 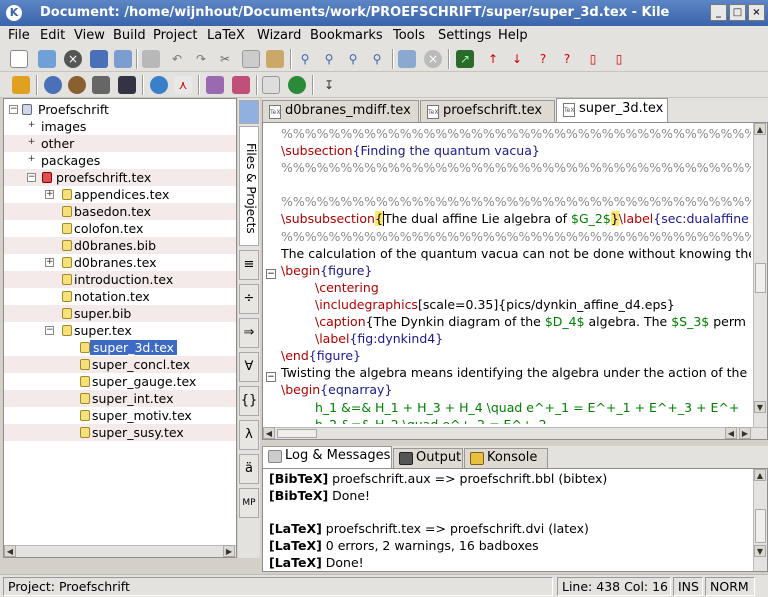 I want to click on close-file-icon: ×, so click(x=73, y=59).